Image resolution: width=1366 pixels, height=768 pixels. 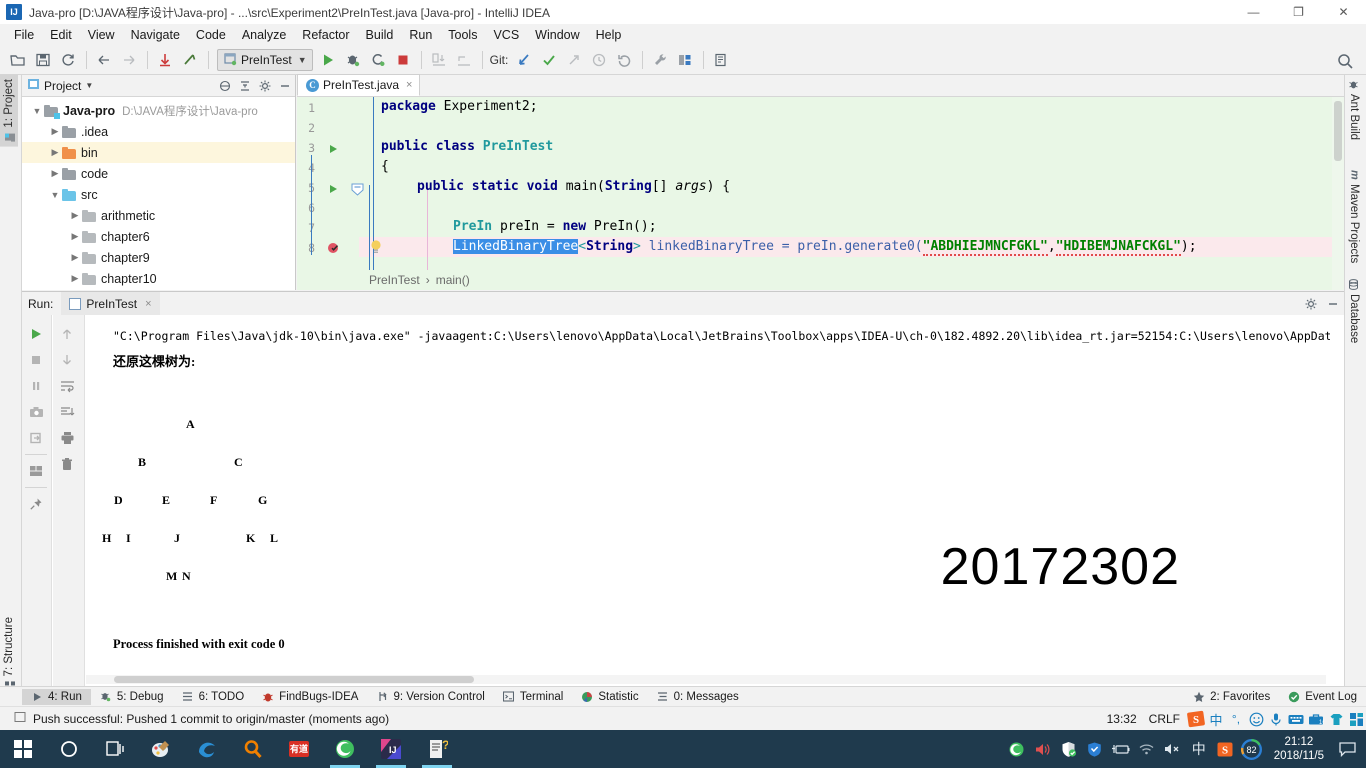 What do you see at coordinates (328, 193) in the screenshot?
I see `editor-gutter: 1 2 3 4 5 6 7 8` at bounding box center [328, 193].